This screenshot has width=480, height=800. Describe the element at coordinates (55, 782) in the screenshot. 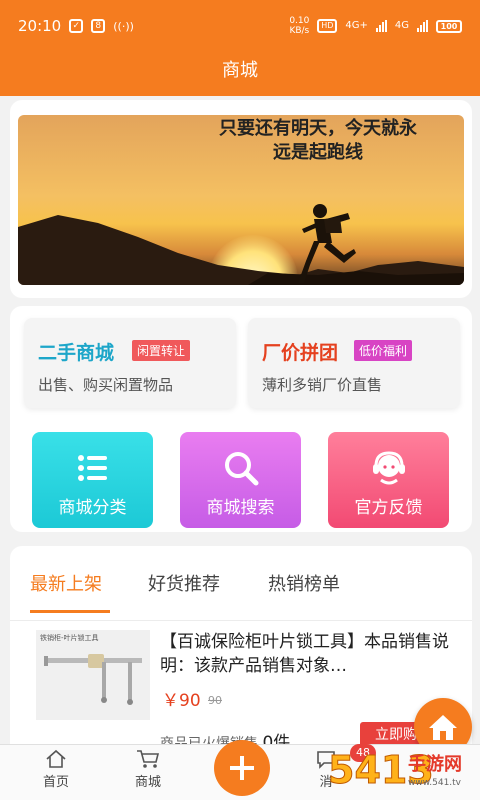

I see `nav-home-label: 首页` at that location.